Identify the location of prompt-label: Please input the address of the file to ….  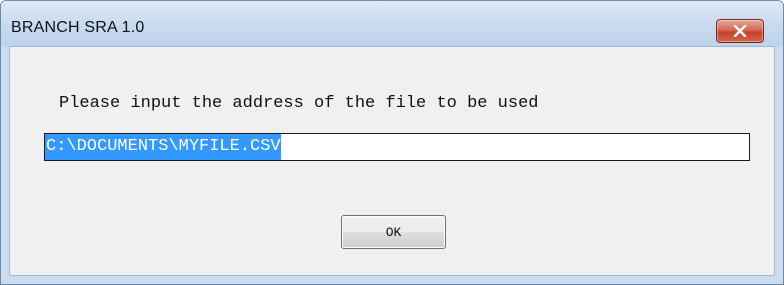
(299, 103).